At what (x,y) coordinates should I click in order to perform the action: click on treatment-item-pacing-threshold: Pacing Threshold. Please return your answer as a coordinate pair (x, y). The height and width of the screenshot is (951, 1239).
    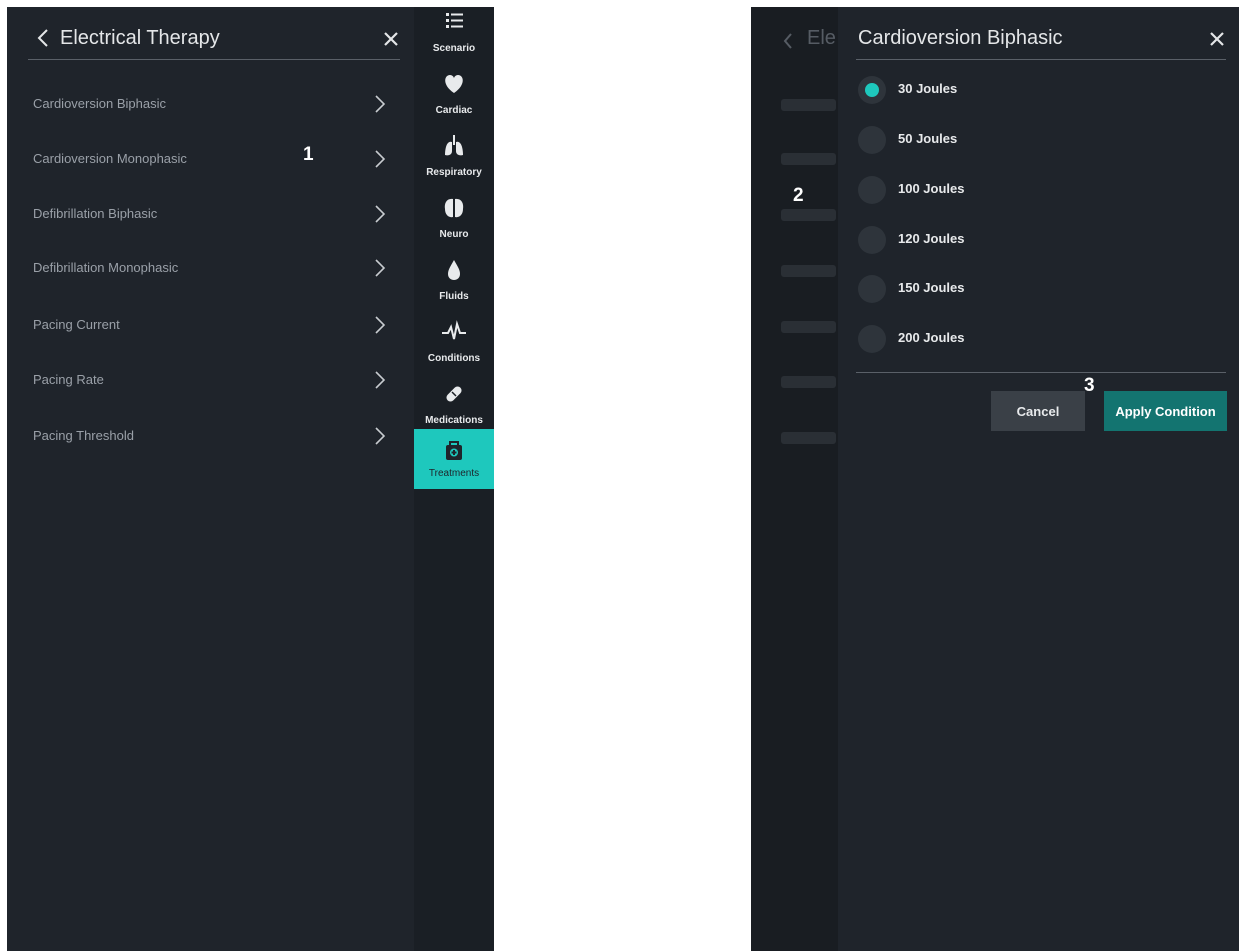
    Looking at the image, I should click on (213, 436).